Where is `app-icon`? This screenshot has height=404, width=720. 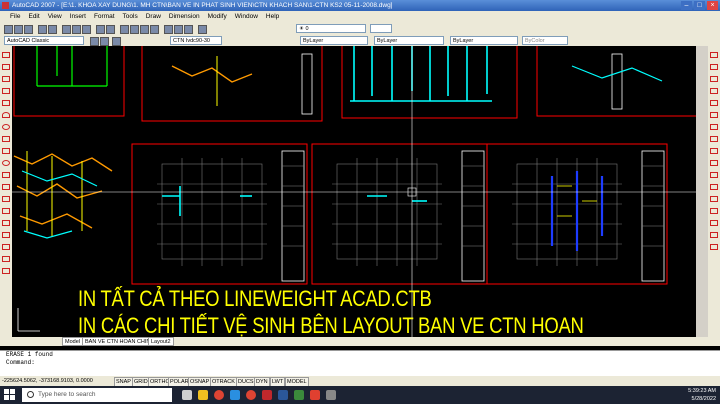 app-icon is located at coordinates (299, 395).